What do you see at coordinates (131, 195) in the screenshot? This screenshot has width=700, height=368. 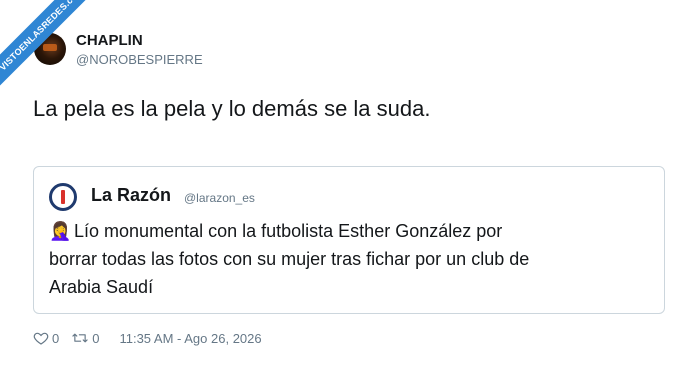 I see `quoted-author-name: La Razón` at bounding box center [131, 195].